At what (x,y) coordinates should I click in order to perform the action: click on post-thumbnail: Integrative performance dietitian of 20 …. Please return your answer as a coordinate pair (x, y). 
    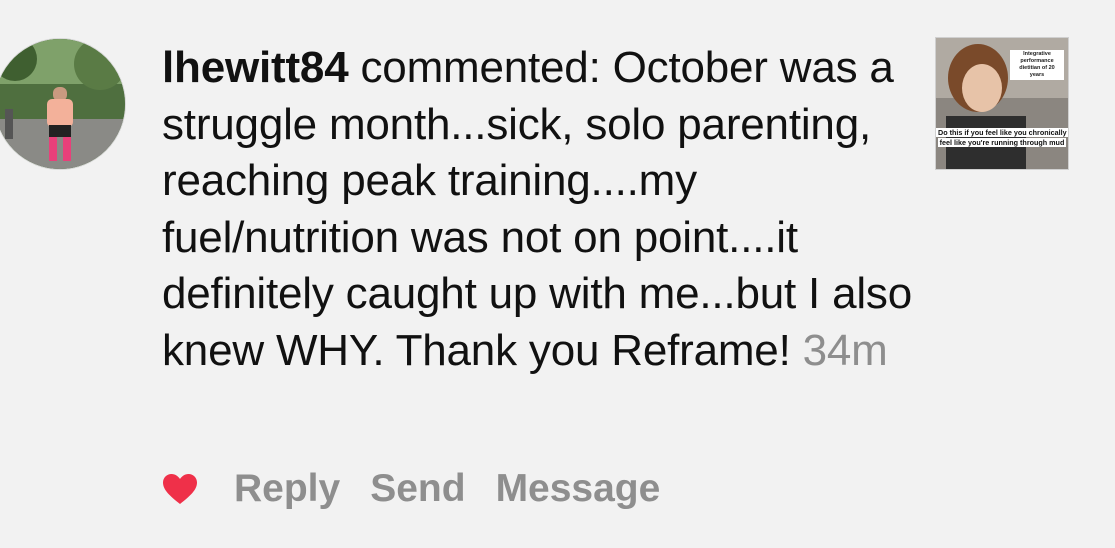
    Looking at the image, I should click on (1002, 103).